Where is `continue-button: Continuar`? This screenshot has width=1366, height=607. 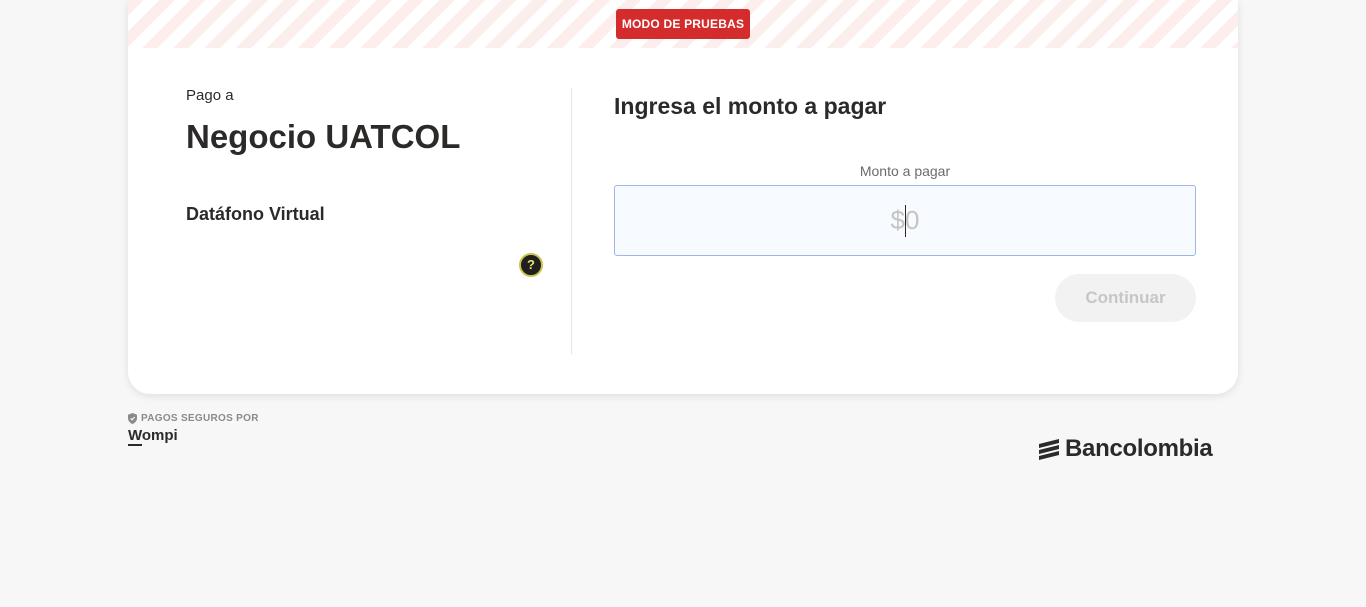 continue-button: Continuar is located at coordinates (1125, 298).